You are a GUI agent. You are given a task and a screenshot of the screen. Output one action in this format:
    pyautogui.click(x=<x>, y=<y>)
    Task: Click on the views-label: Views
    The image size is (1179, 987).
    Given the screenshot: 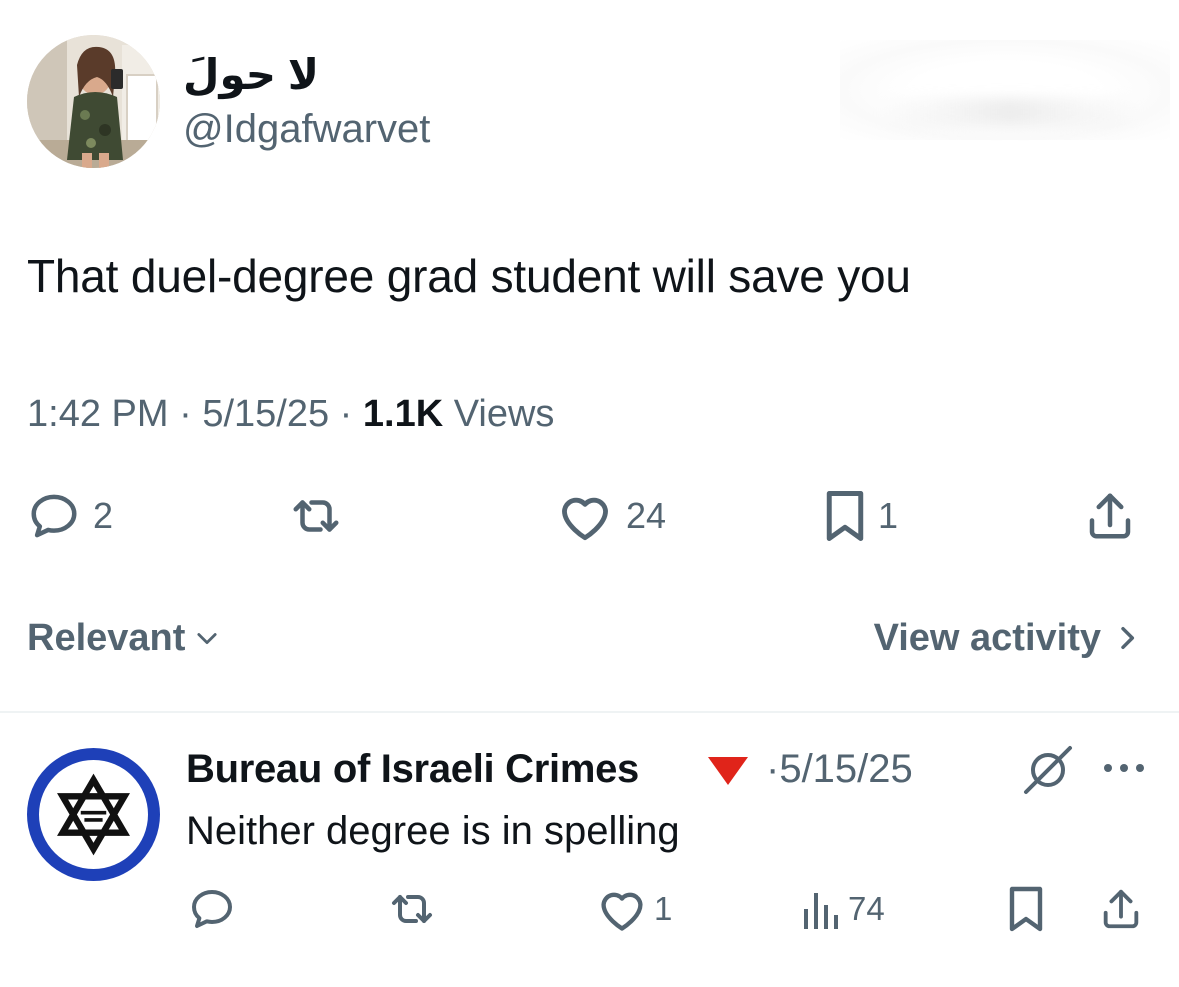 What is the action you would take?
    pyautogui.click(x=504, y=414)
    